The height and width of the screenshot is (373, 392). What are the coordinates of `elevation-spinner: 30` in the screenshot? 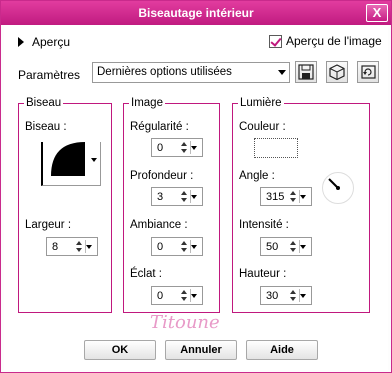 It's located at (286, 295).